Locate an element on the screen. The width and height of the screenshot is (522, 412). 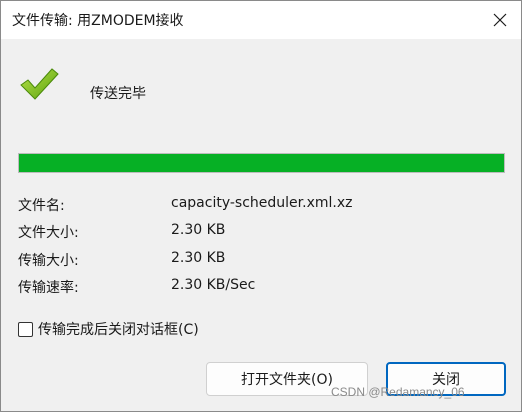
progress-bar is located at coordinates (261, 163).